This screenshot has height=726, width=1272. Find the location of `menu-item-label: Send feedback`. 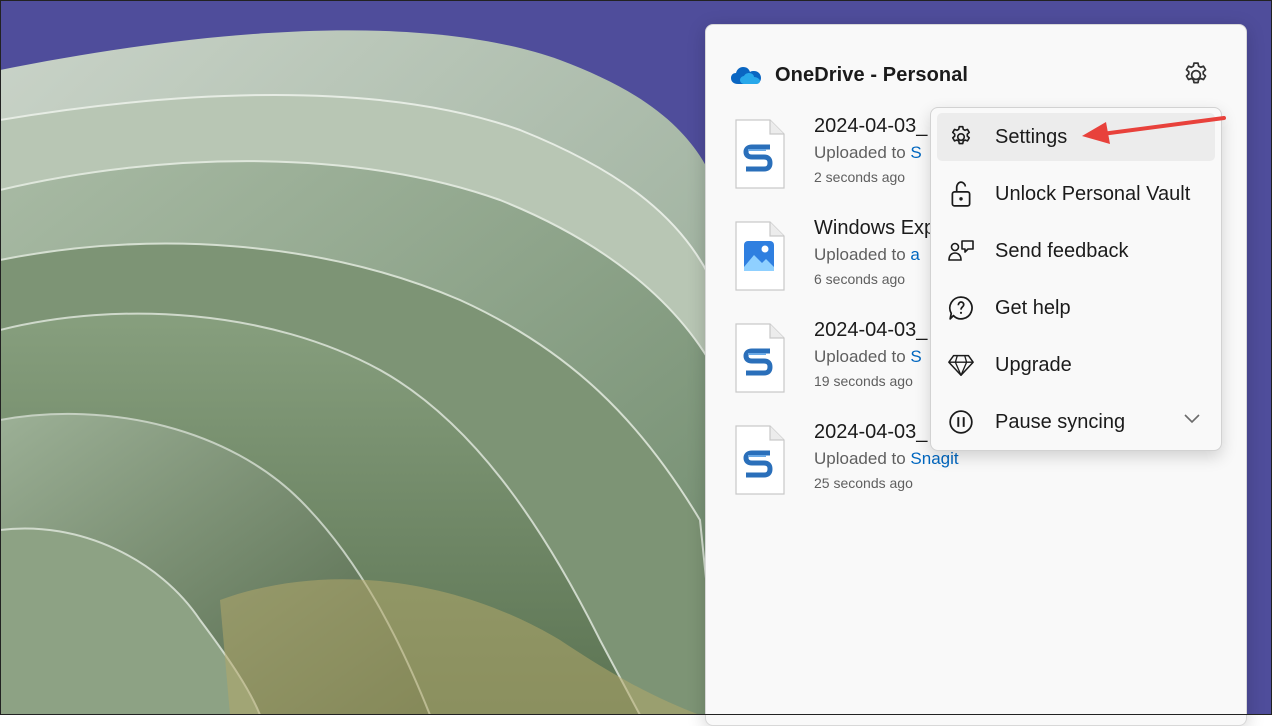

menu-item-label: Send feedback is located at coordinates (1062, 250).